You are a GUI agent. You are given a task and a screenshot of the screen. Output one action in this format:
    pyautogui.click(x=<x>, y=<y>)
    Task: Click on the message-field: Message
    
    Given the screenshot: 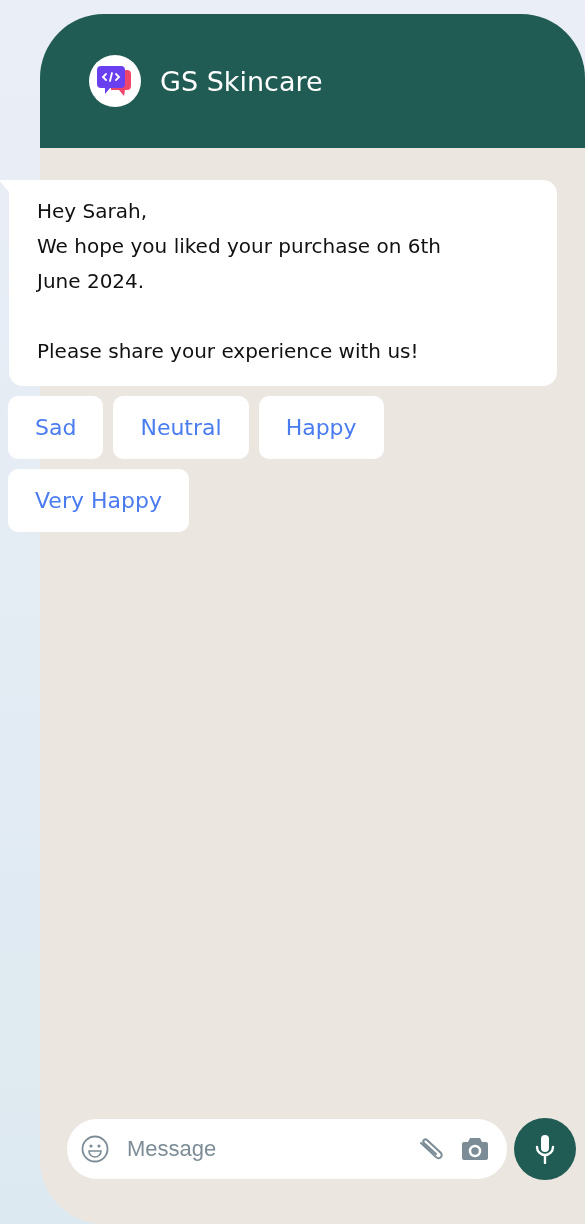 What is the action you would take?
    pyautogui.click(x=287, y=1149)
    